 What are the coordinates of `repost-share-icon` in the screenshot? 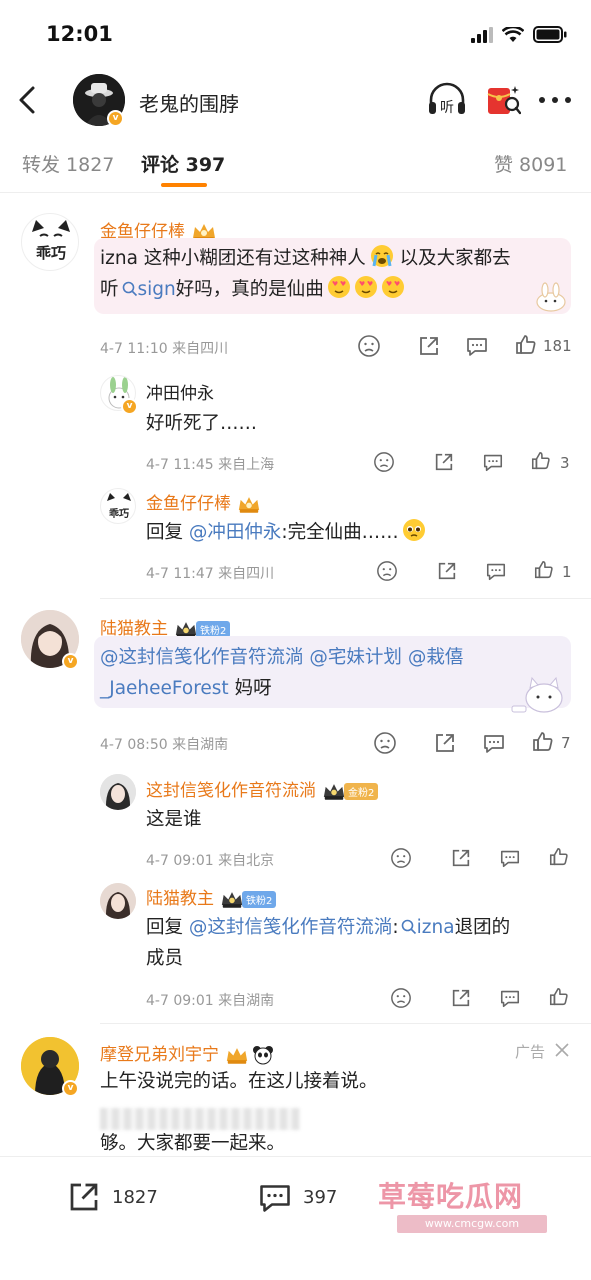 It's located at (84, 1197).